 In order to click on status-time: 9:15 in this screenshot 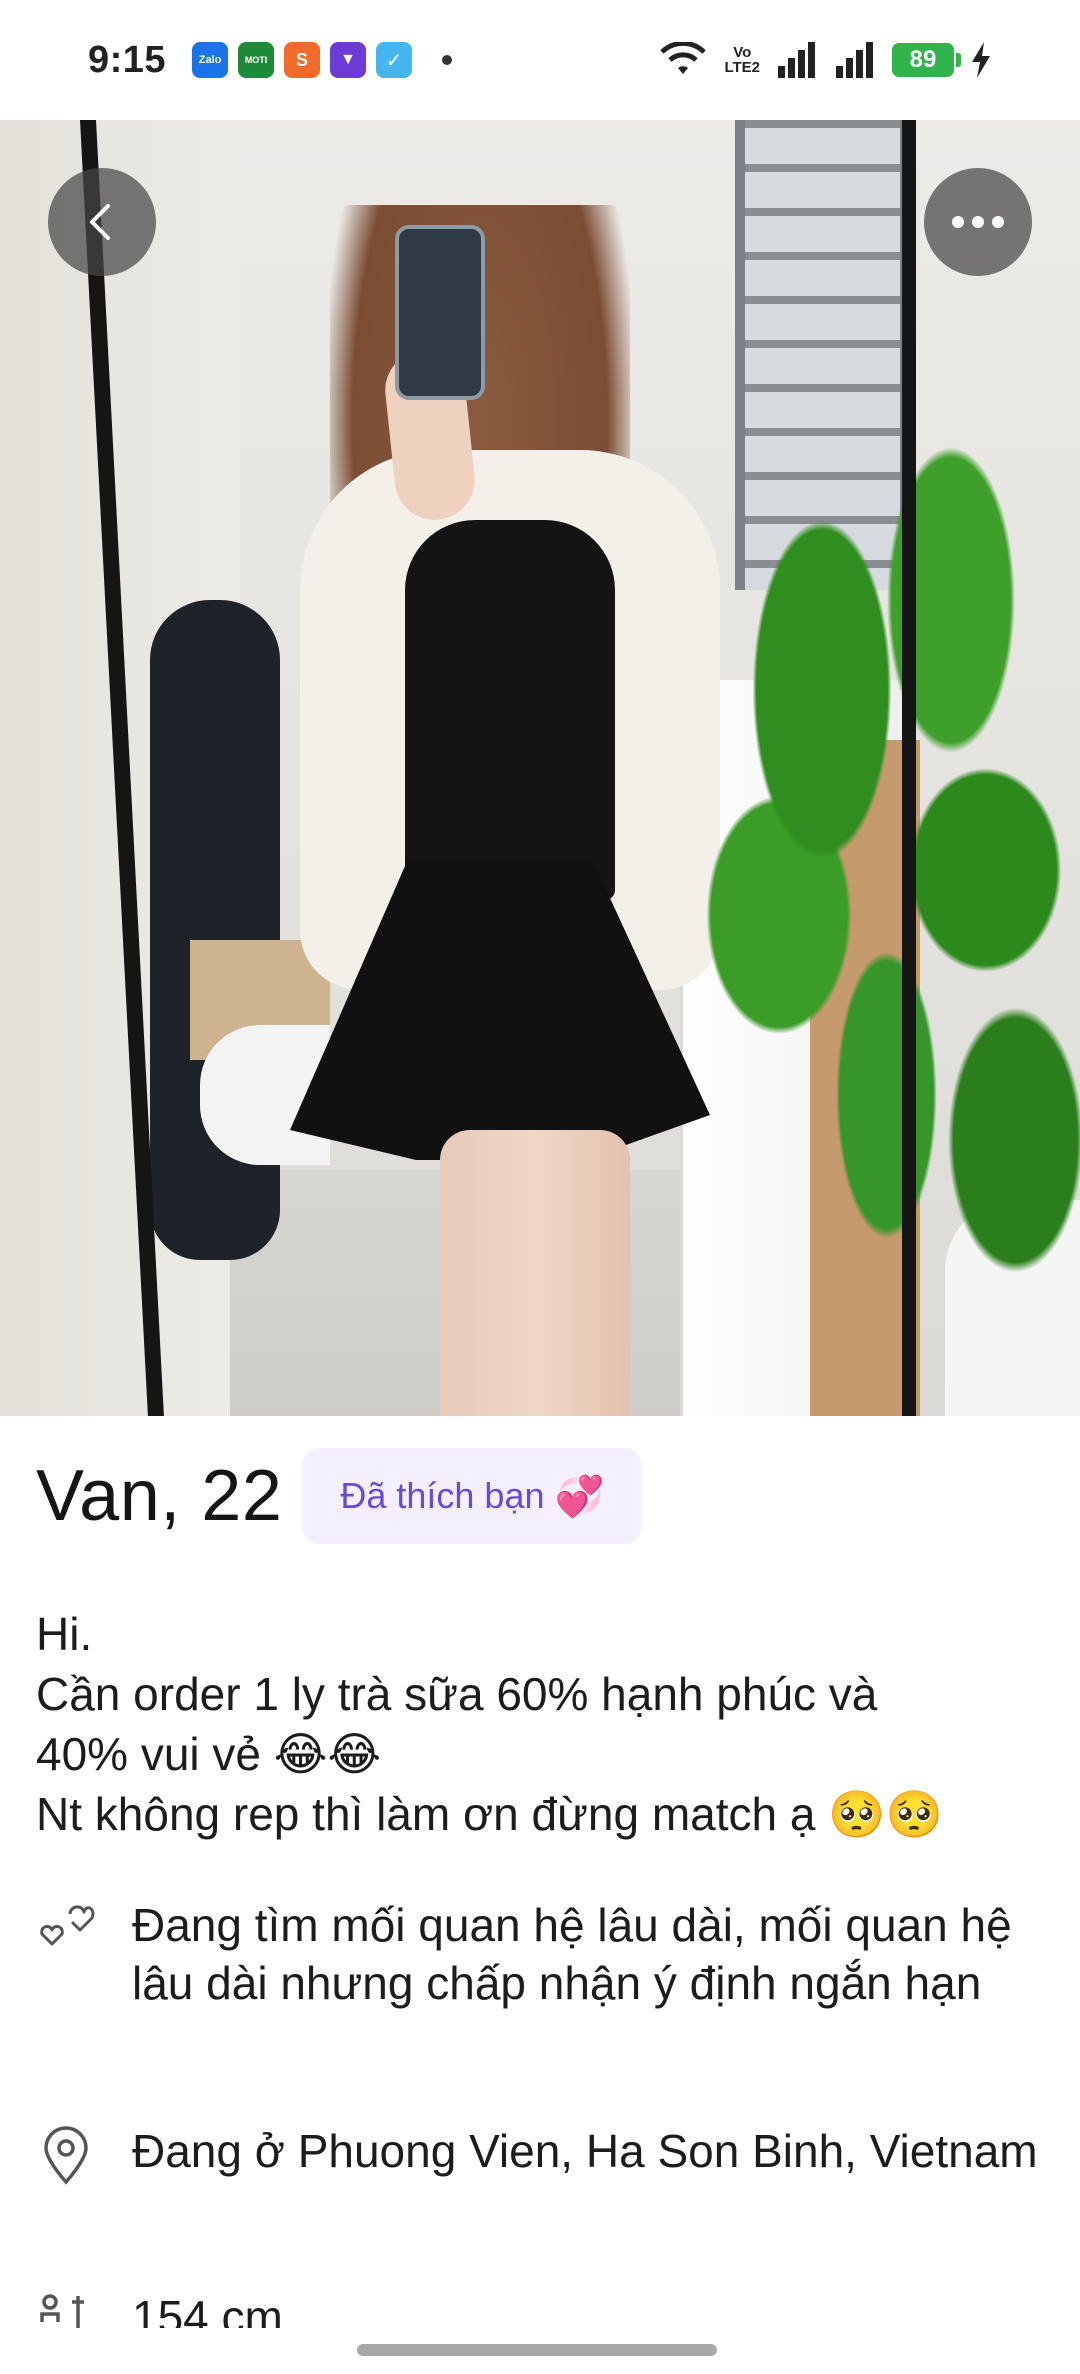, I will do `click(127, 59)`.